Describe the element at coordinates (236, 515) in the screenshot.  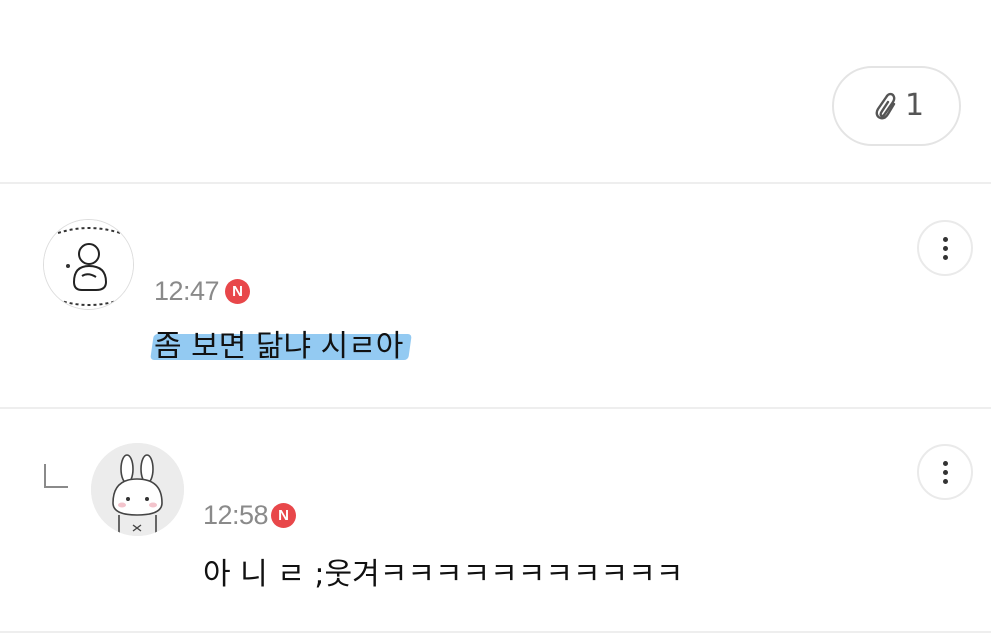
I see `comment-time: 12:58` at that location.